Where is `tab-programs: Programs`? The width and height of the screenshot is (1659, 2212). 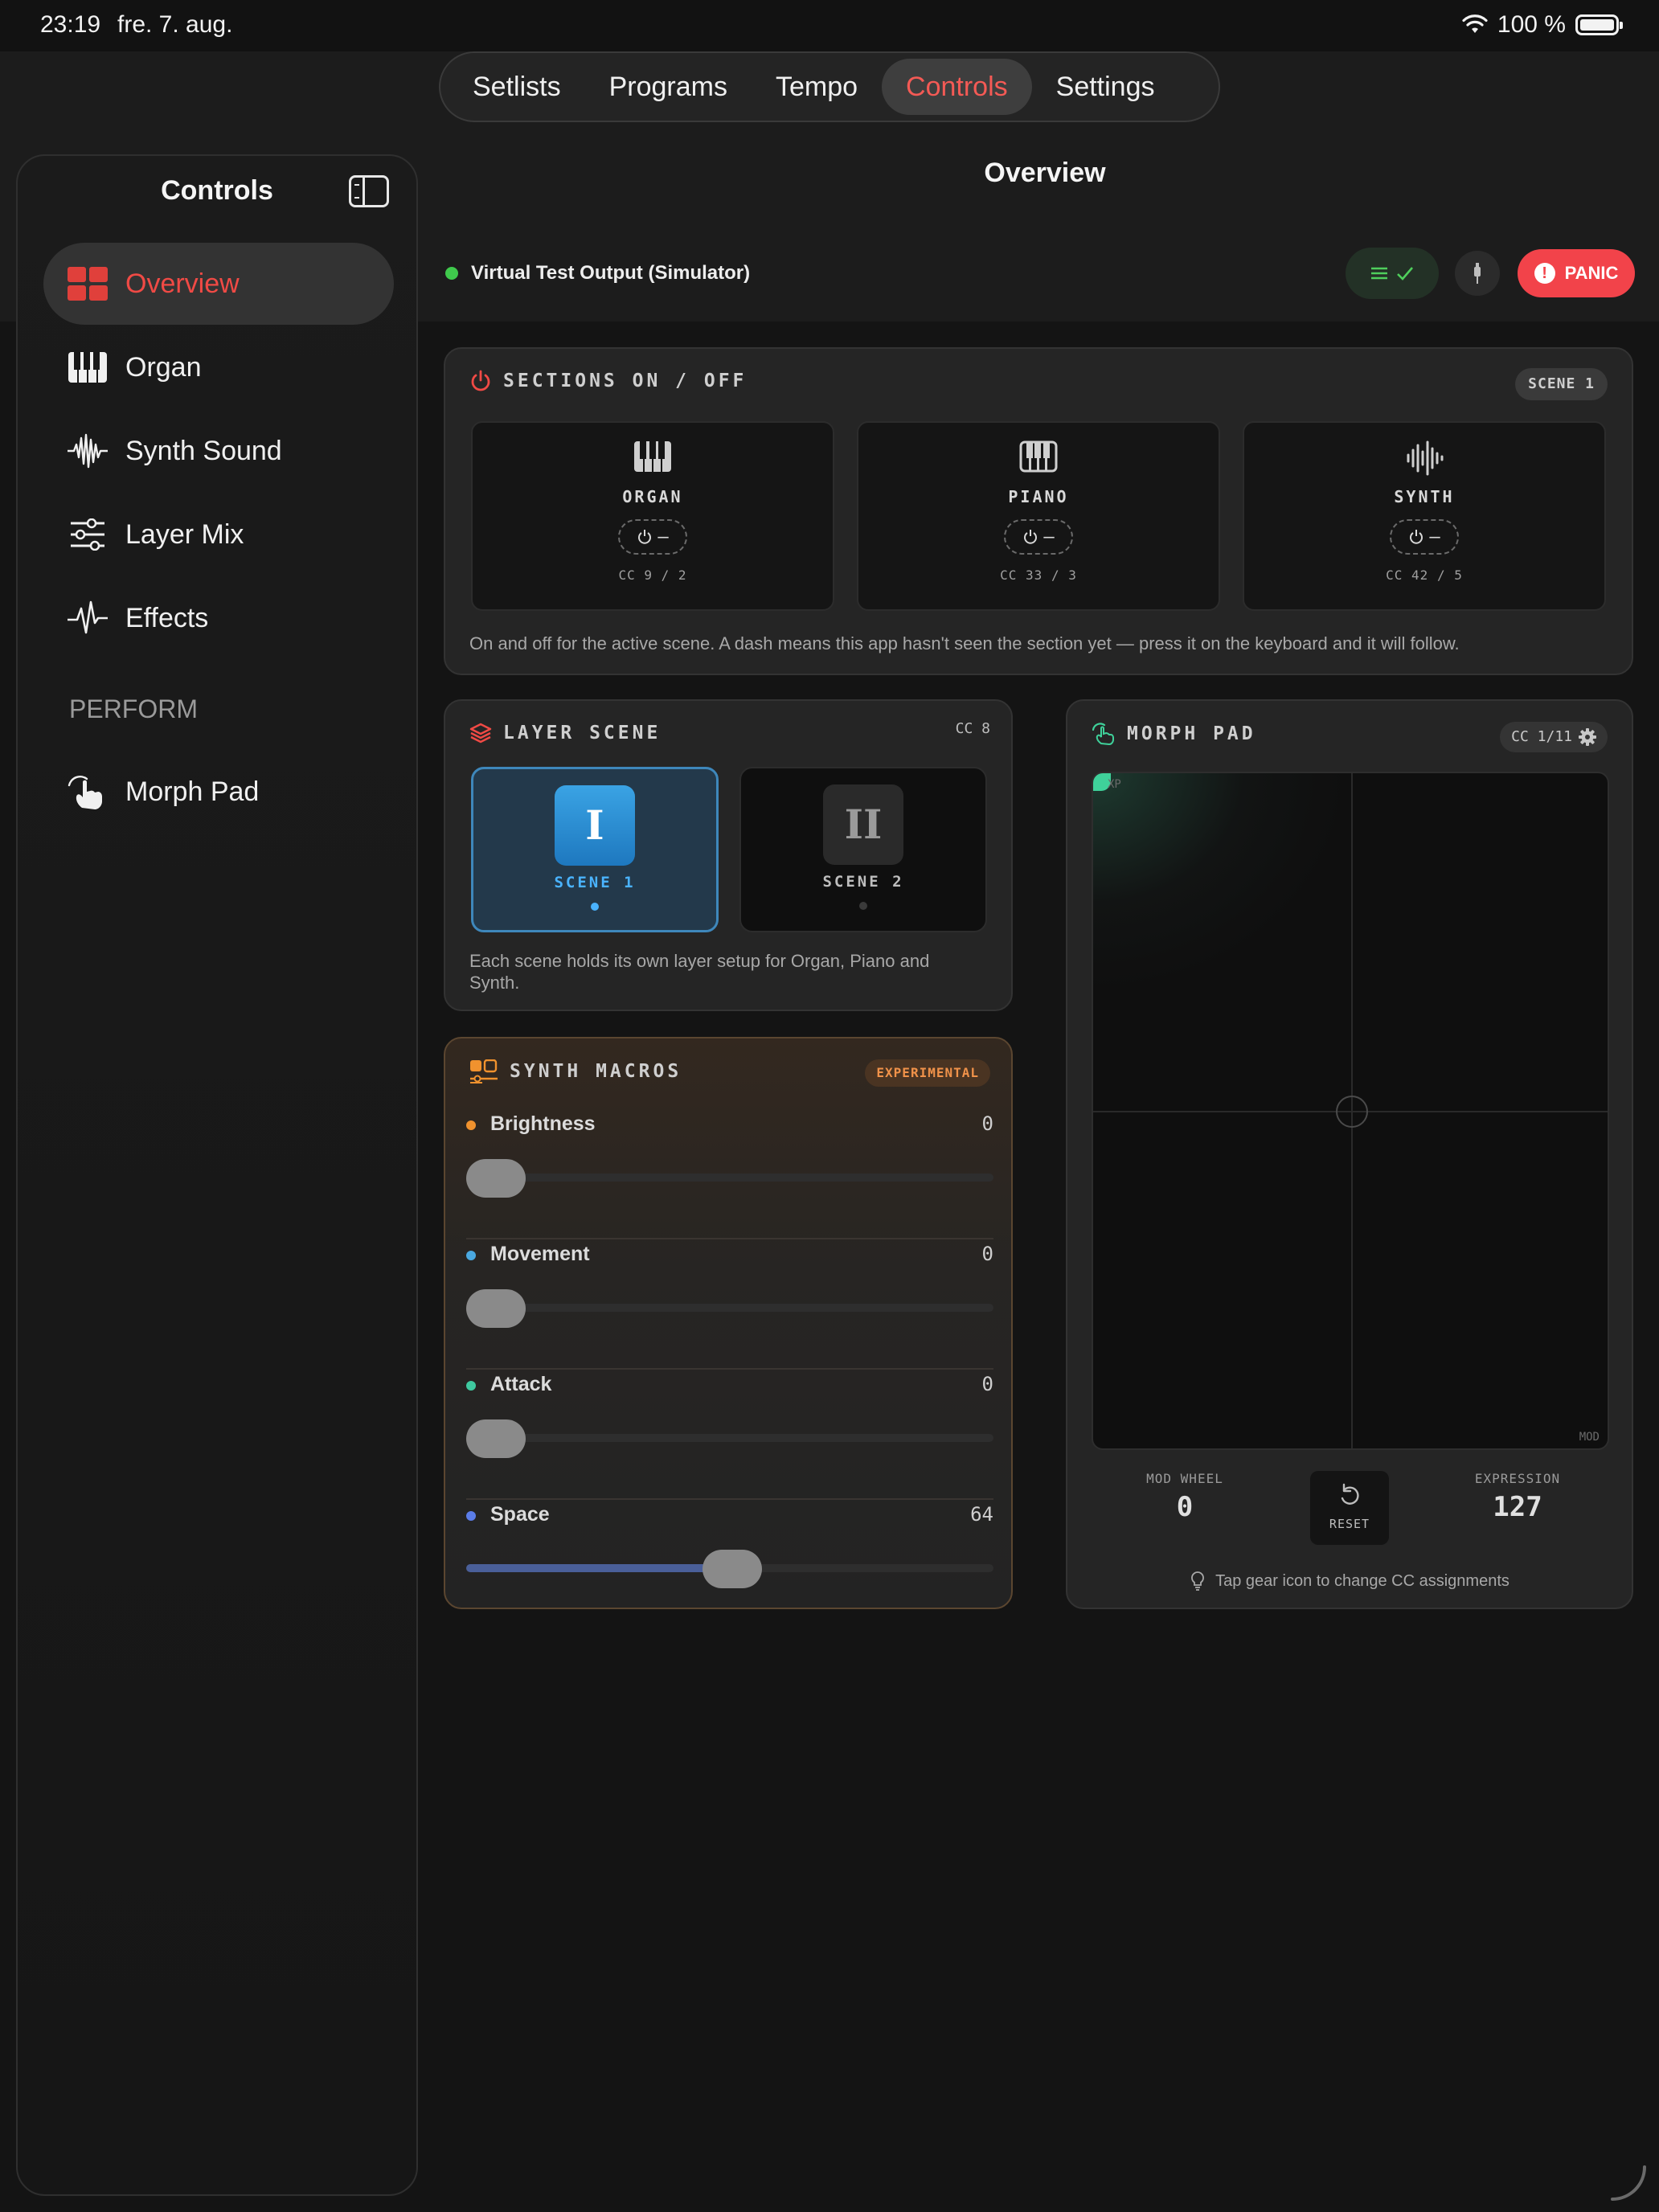
tab-programs: Programs is located at coordinates (668, 87).